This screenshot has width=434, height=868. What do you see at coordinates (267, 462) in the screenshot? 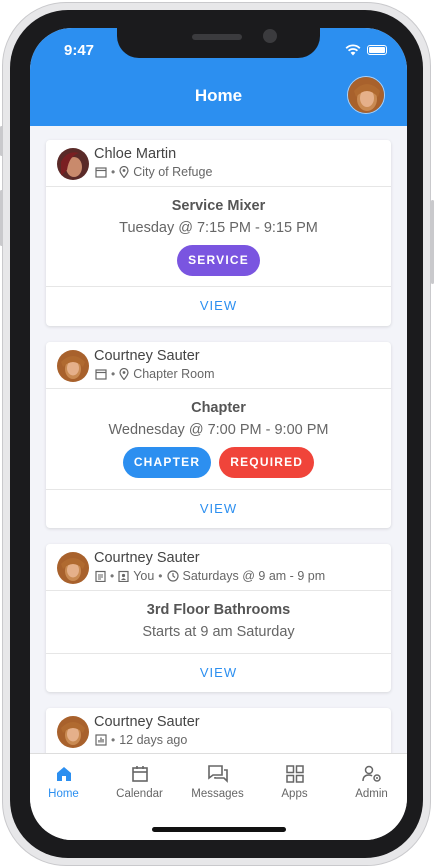
I see `tag-chip-required: REQUIRED` at bounding box center [267, 462].